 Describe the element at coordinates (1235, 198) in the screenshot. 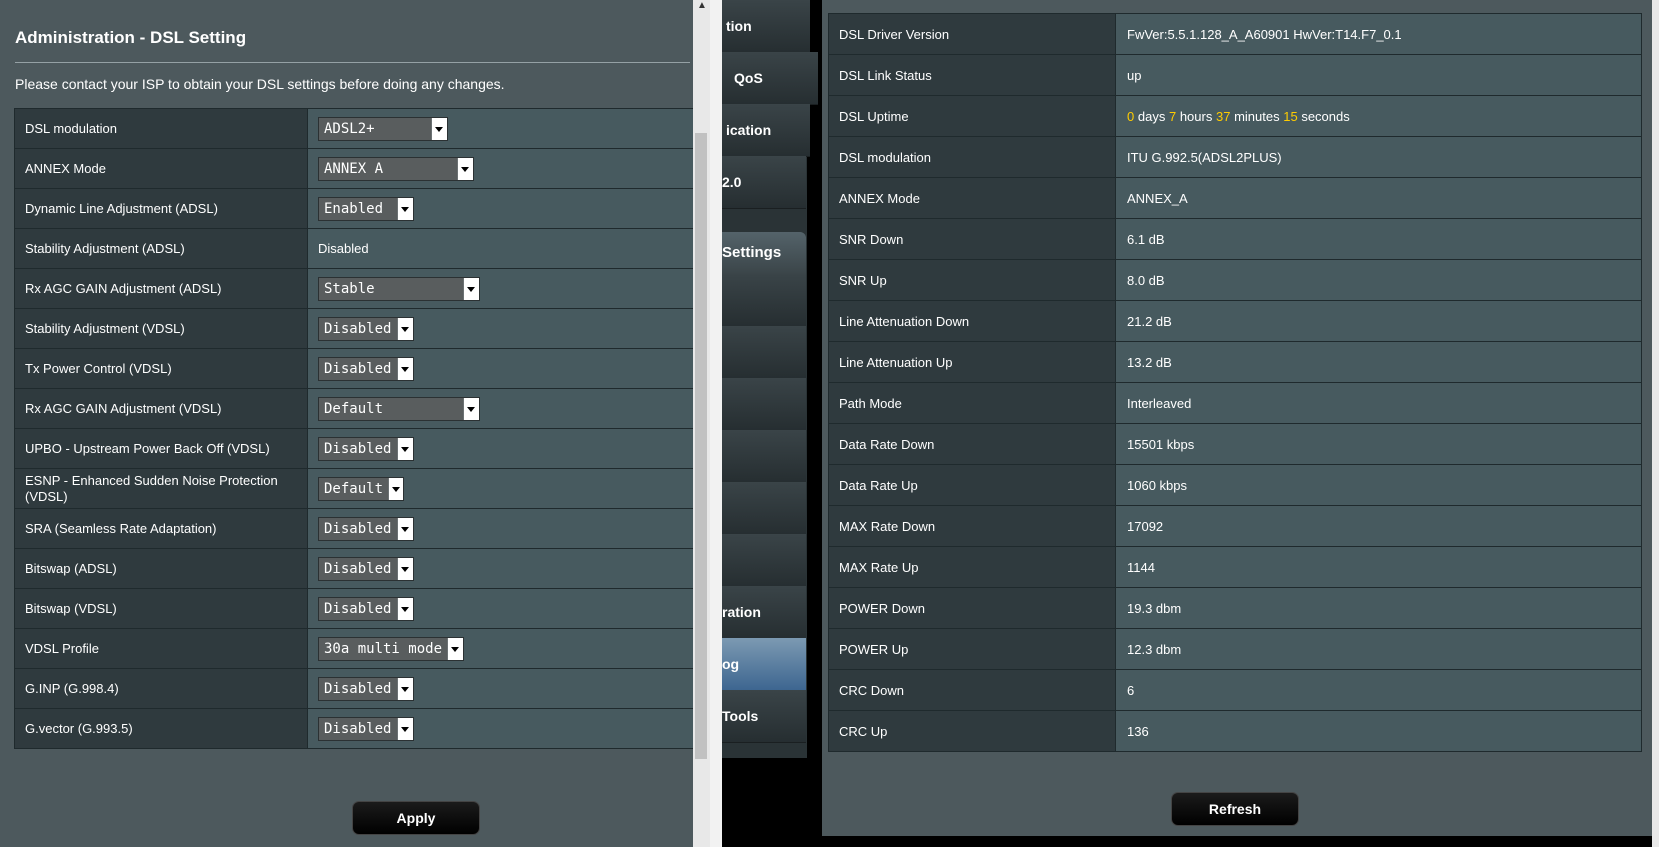

I see `status-row: ANNEX Mode ANNEX_A` at that location.